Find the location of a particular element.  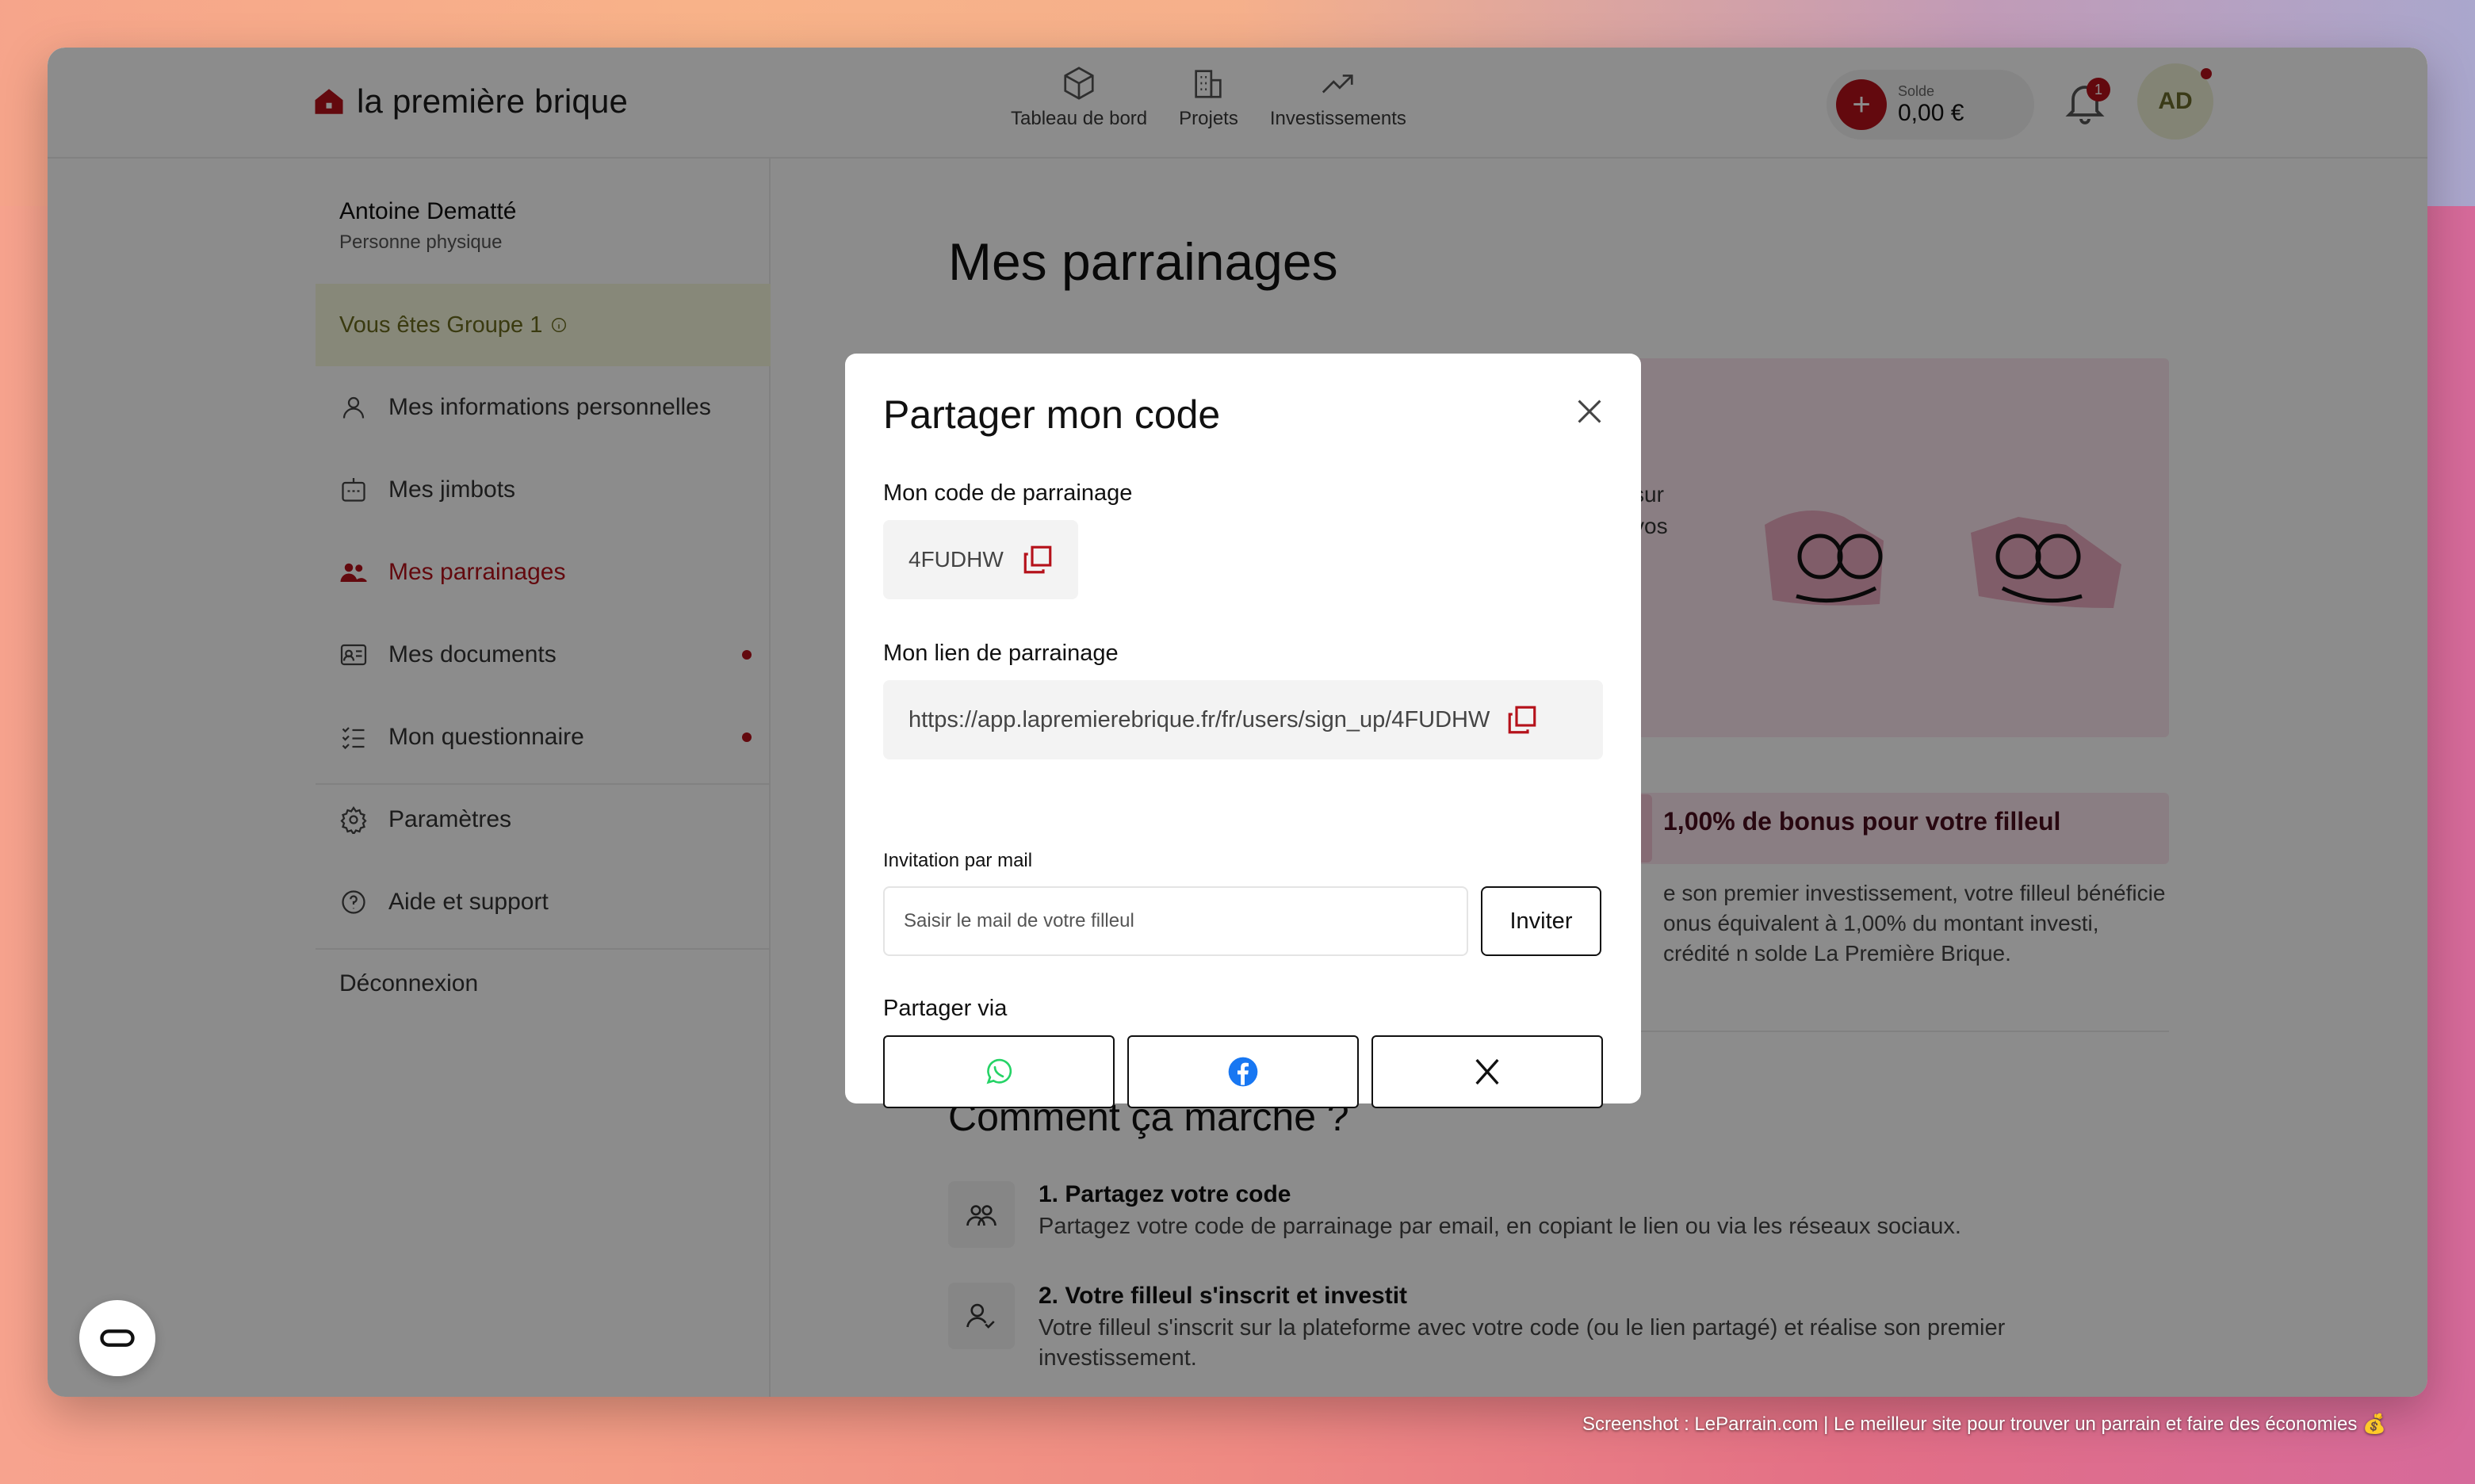

modal-title: Partager mon code is located at coordinates (1052, 414).